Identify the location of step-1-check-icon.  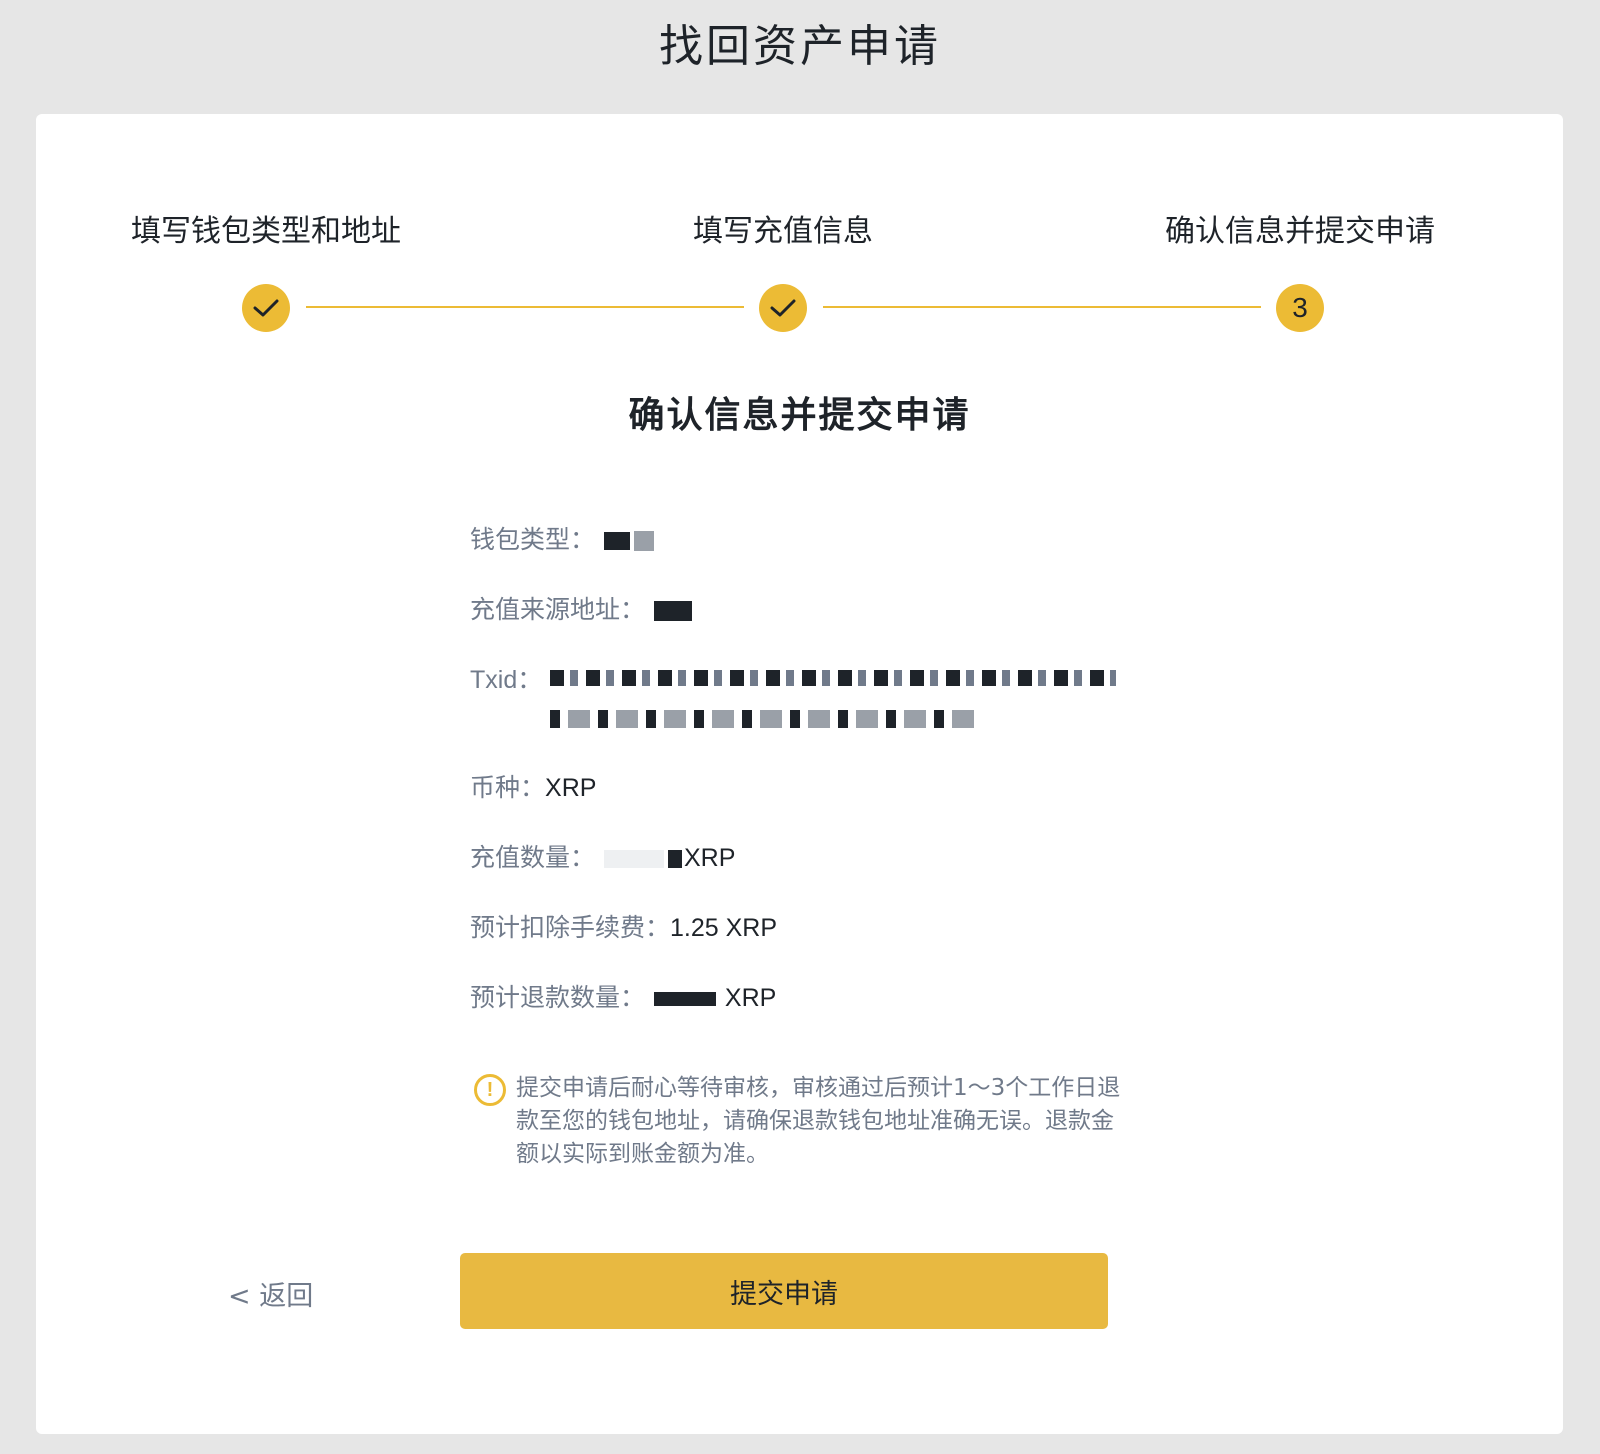
(266, 308).